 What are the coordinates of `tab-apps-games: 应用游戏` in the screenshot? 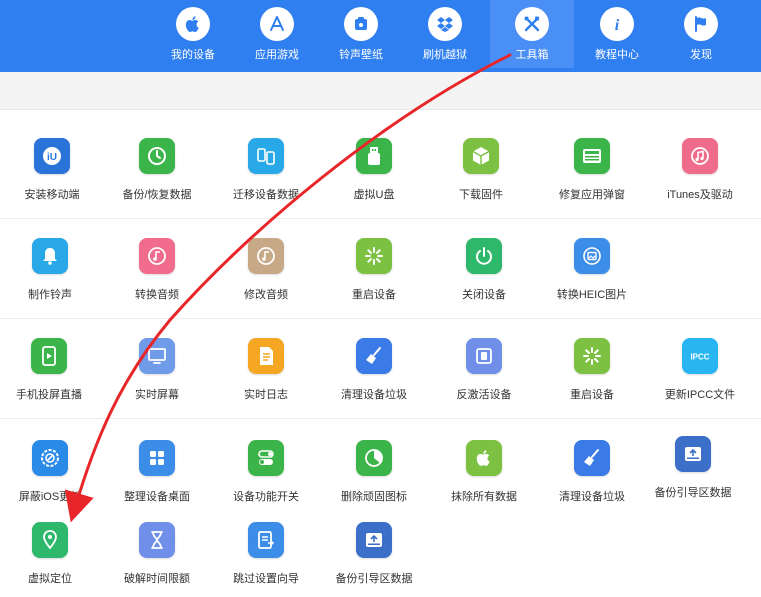 It's located at (277, 34).